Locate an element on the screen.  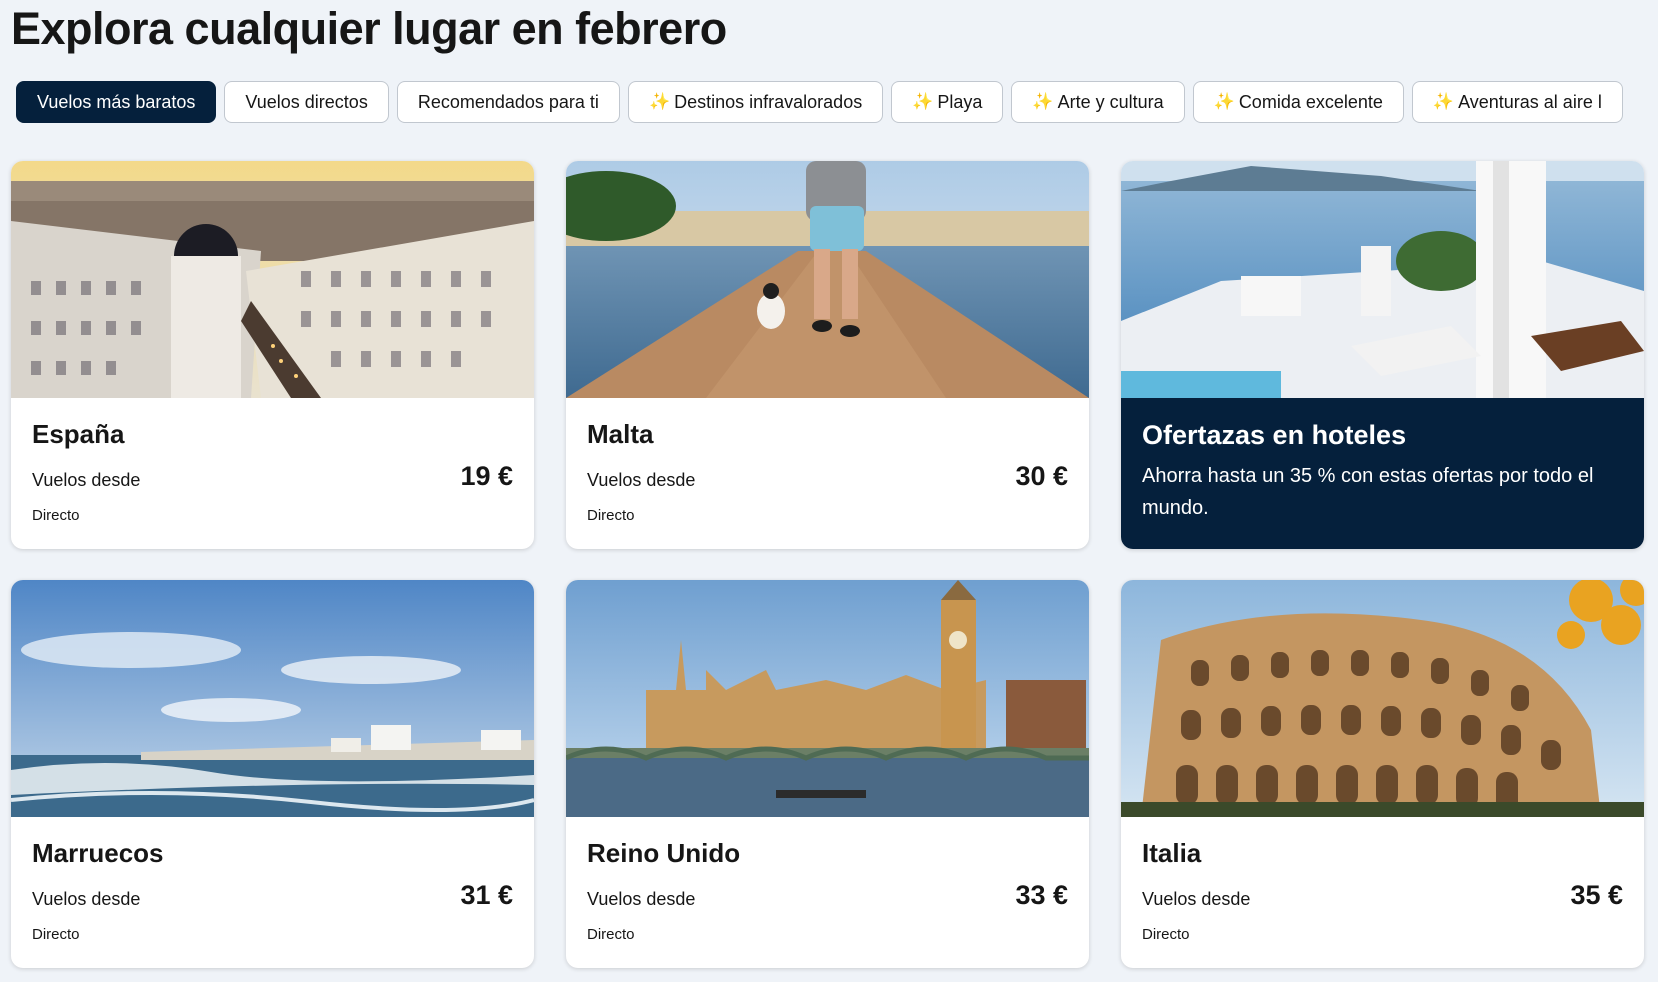
destination-card-morocco: Marruecos Vuelos desde 31 € Directo is located at coordinates (272, 774).